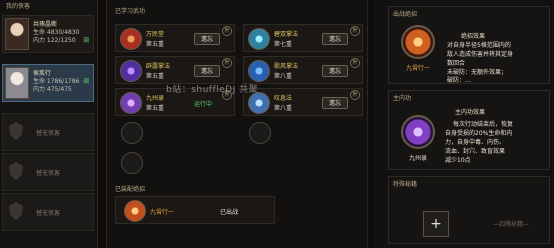 This screenshot has width=554, height=248. I want to click on internal-effect-line: 流血、封穴、致盲效果, so click(475, 151).